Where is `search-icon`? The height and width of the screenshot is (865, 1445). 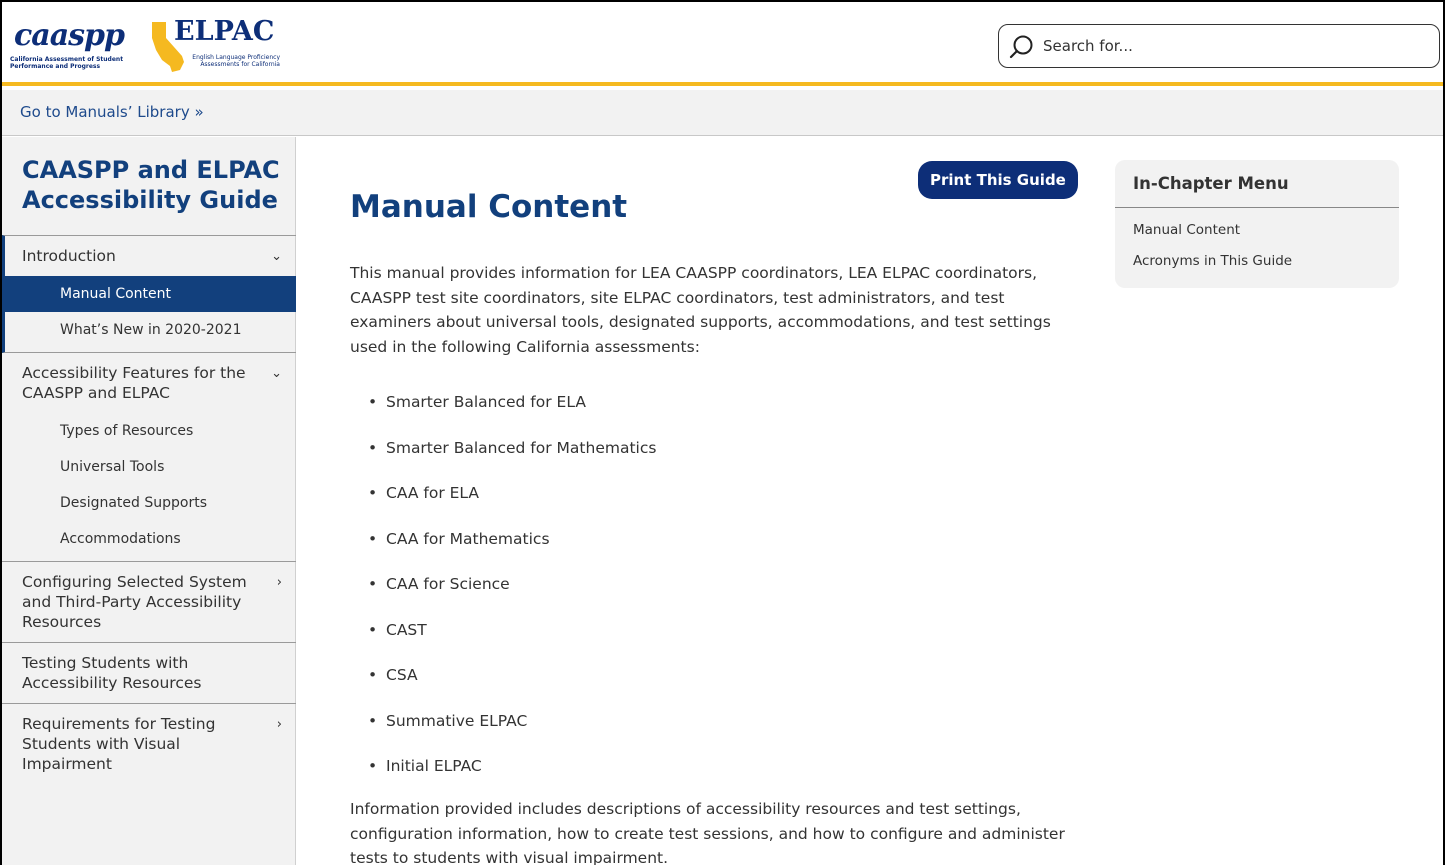 search-icon is located at coordinates (1022, 47).